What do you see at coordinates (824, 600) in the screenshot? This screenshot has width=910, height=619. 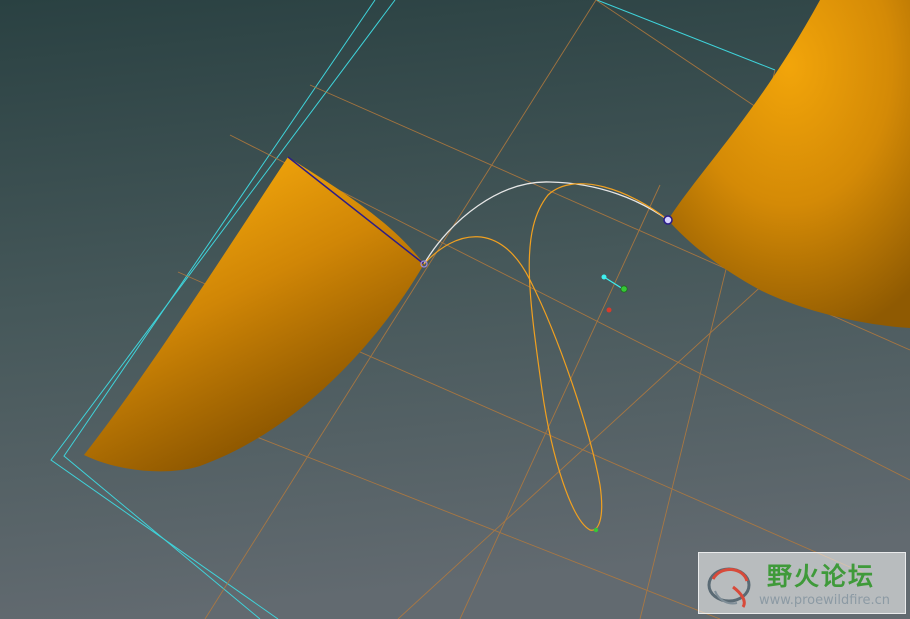 I see `watermark-url: www.proewildfire.cn` at bounding box center [824, 600].